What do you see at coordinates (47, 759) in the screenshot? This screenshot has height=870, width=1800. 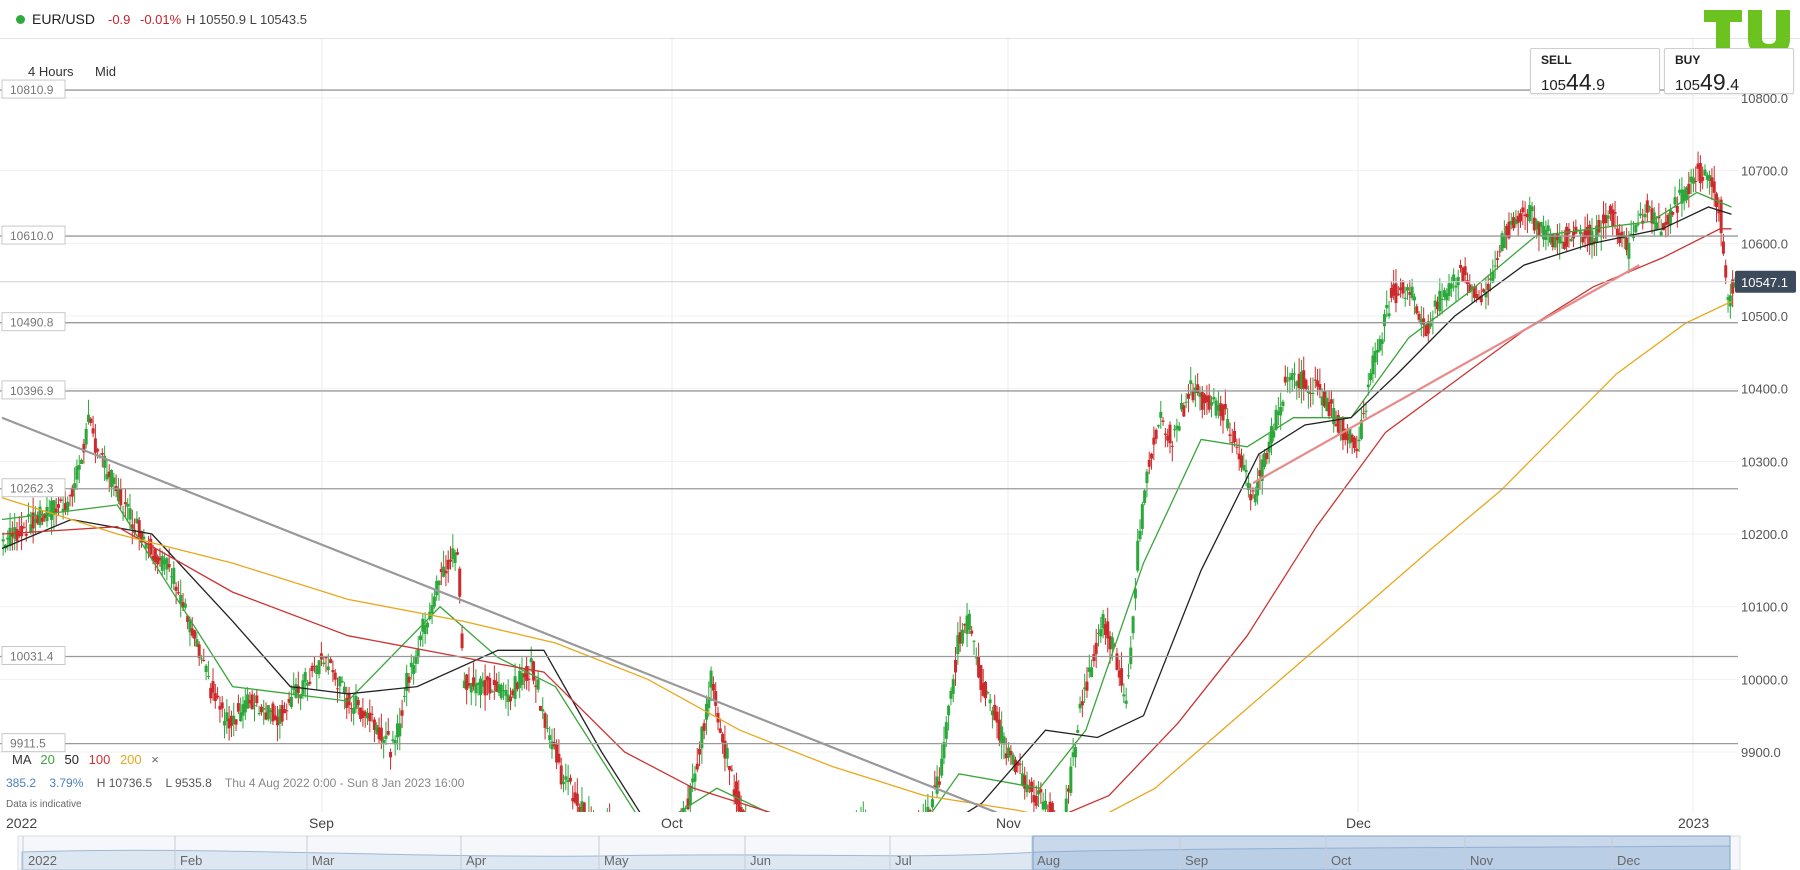 I see `ma20-legend: 20` at bounding box center [47, 759].